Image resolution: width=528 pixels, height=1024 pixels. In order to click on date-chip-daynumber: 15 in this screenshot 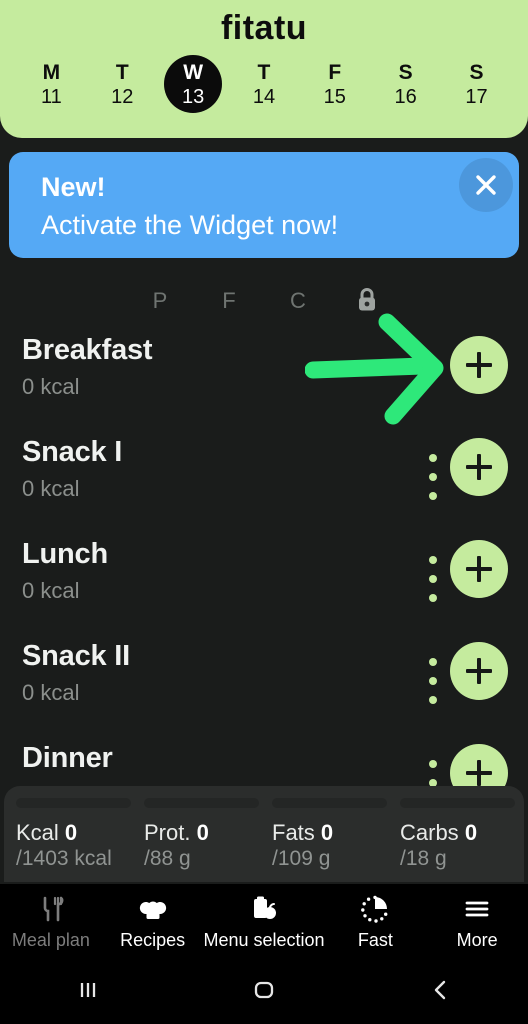, I will do `click(334, 97)`.